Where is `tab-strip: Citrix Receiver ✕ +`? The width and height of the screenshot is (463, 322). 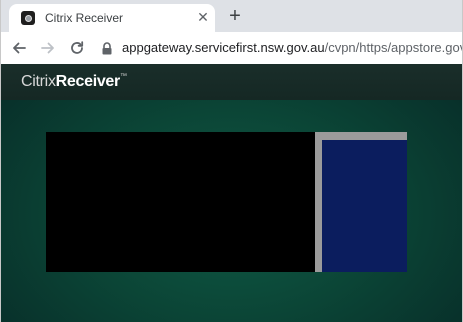 tab-strip: Citrix Receiver ✕ + is located at coordinates (231, 16).